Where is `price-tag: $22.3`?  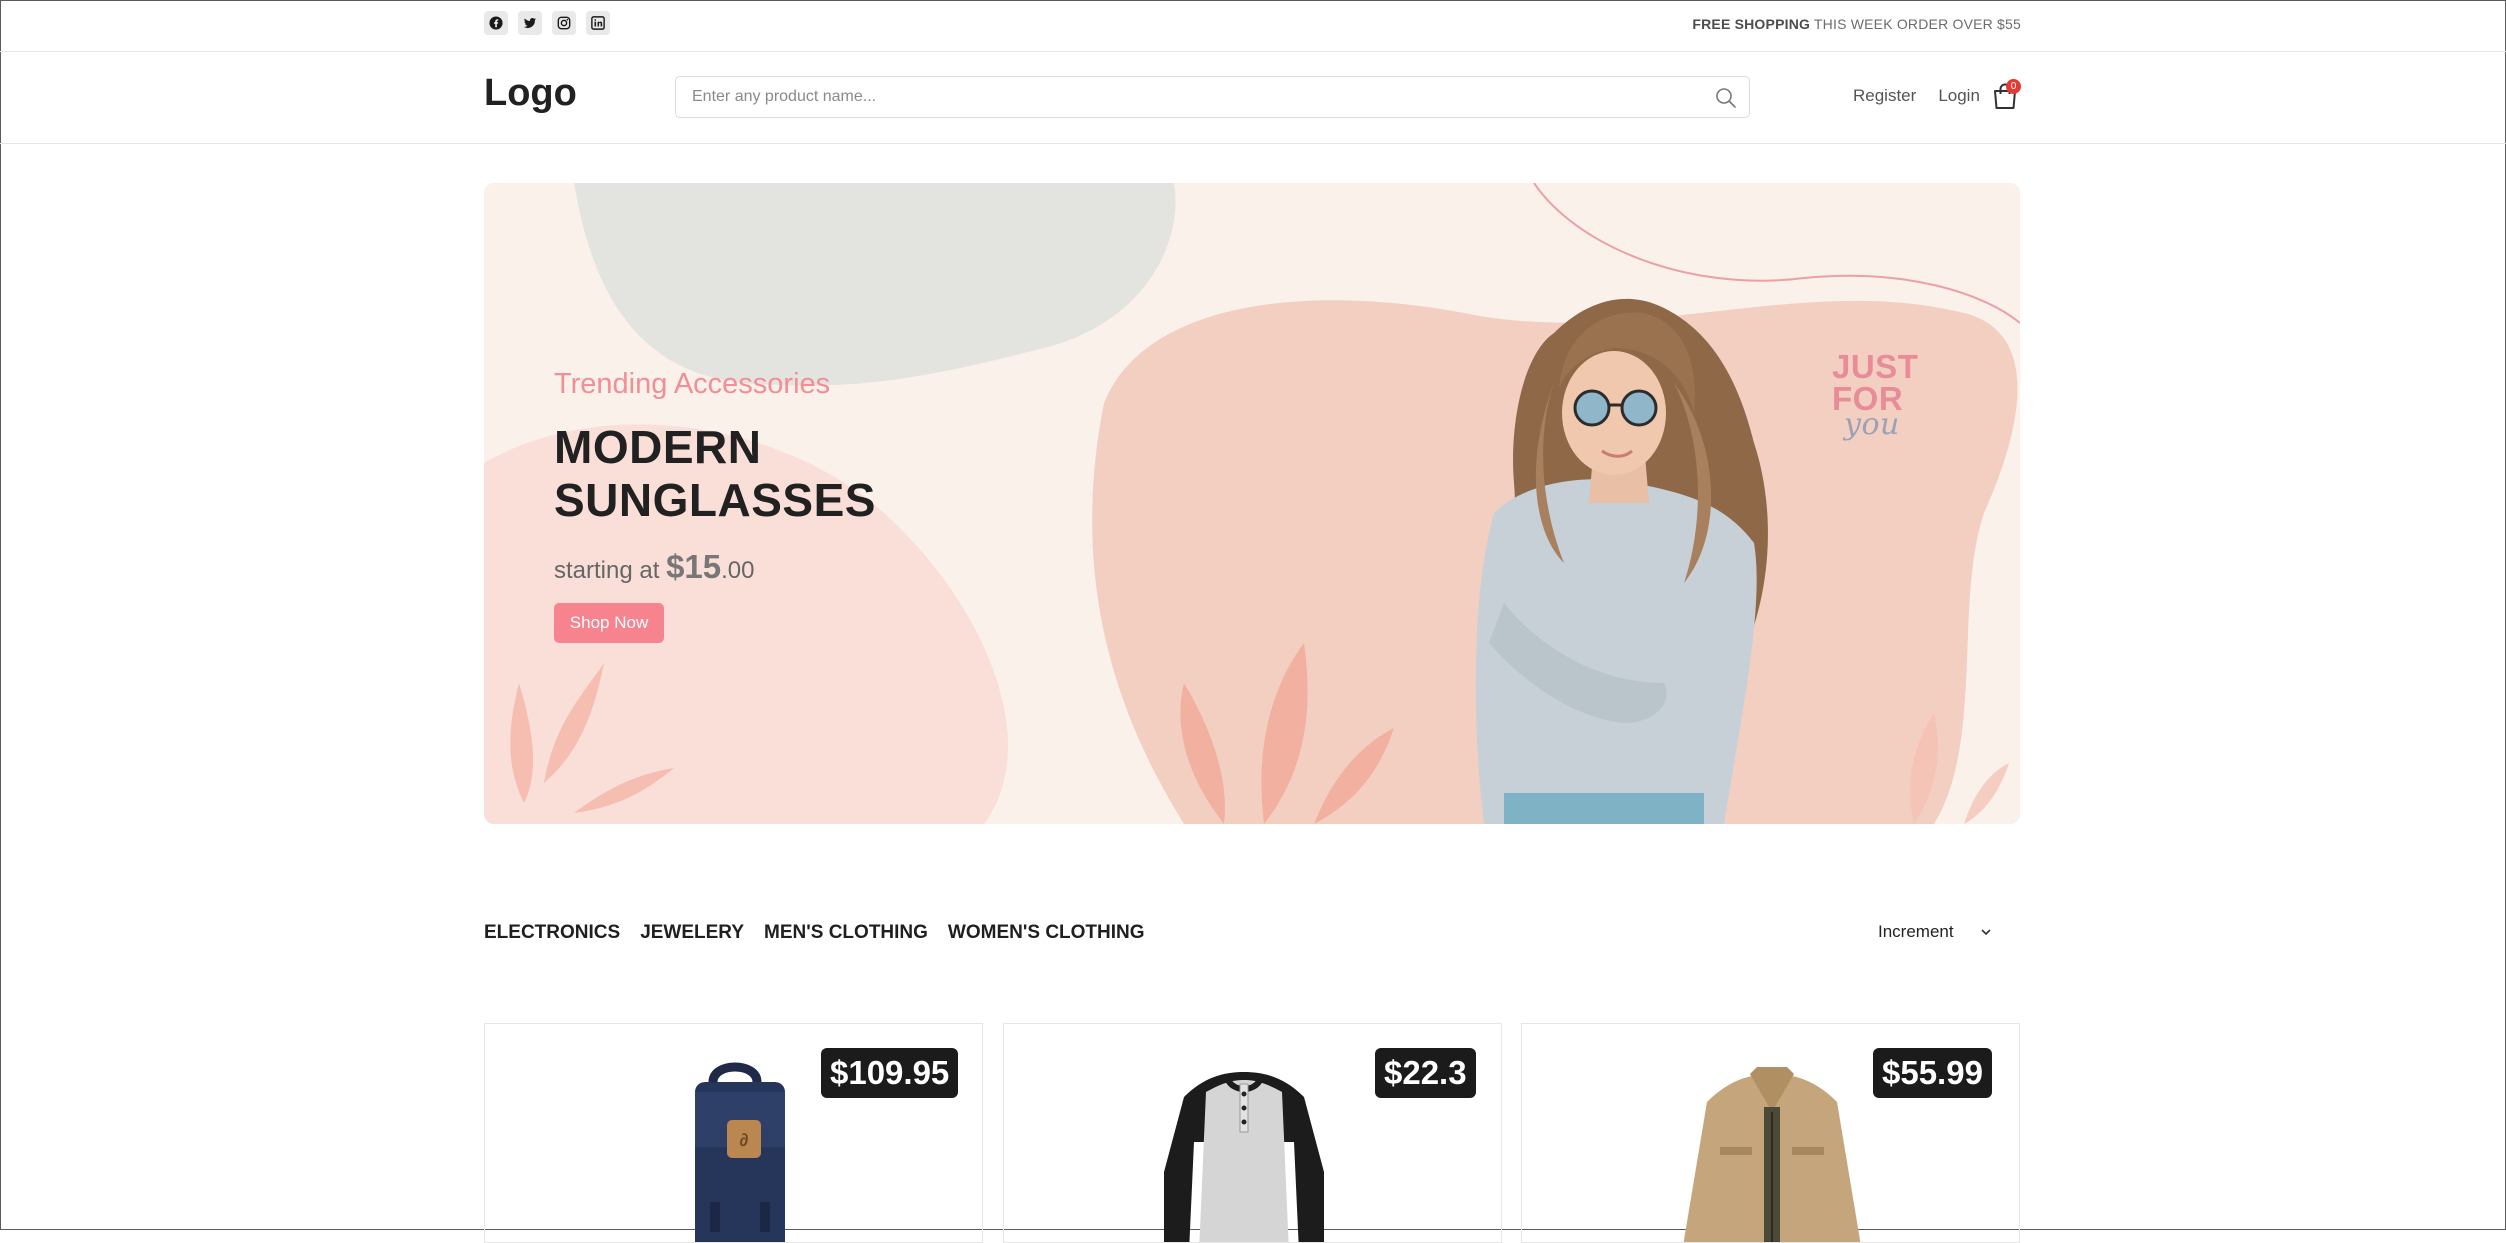 price-tag: $22.3 is located at coordinates (1425, 1073).